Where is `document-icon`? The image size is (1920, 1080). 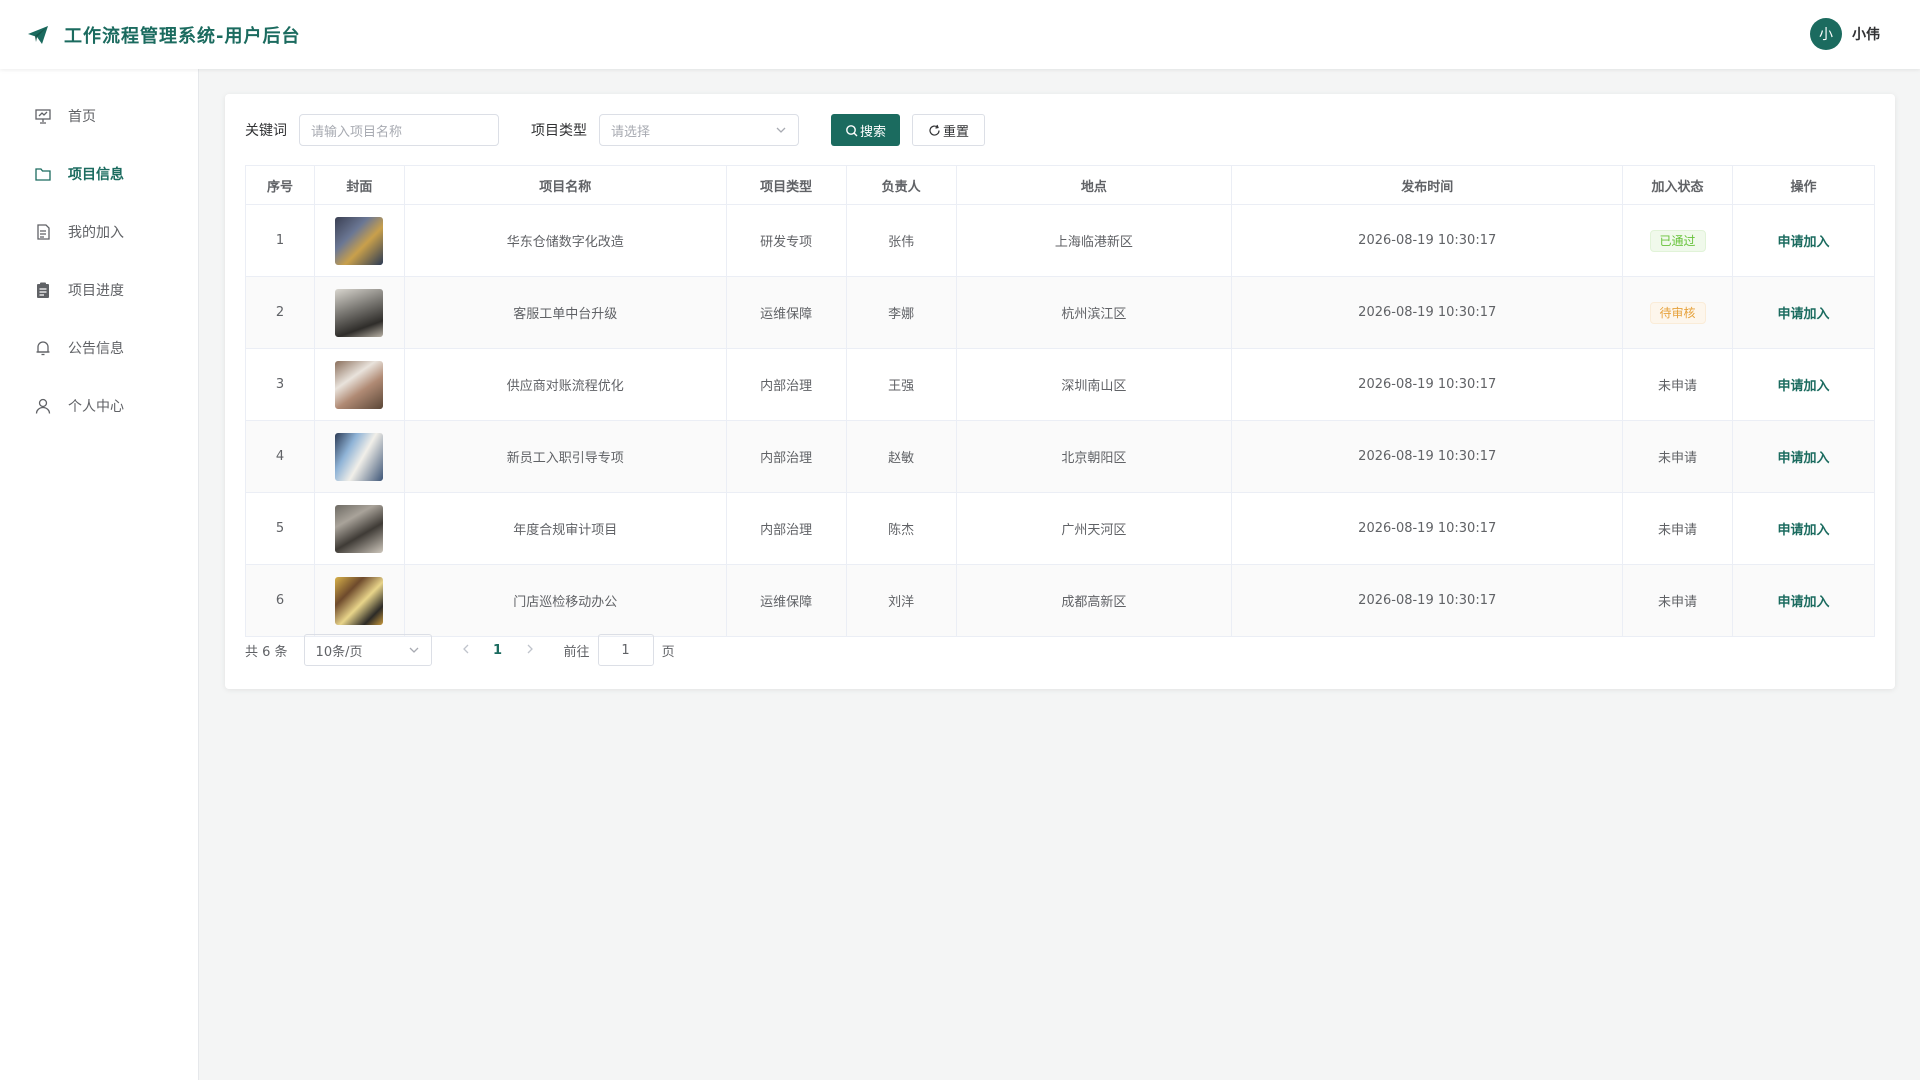
document-icon is located at coordinates (43, 232).